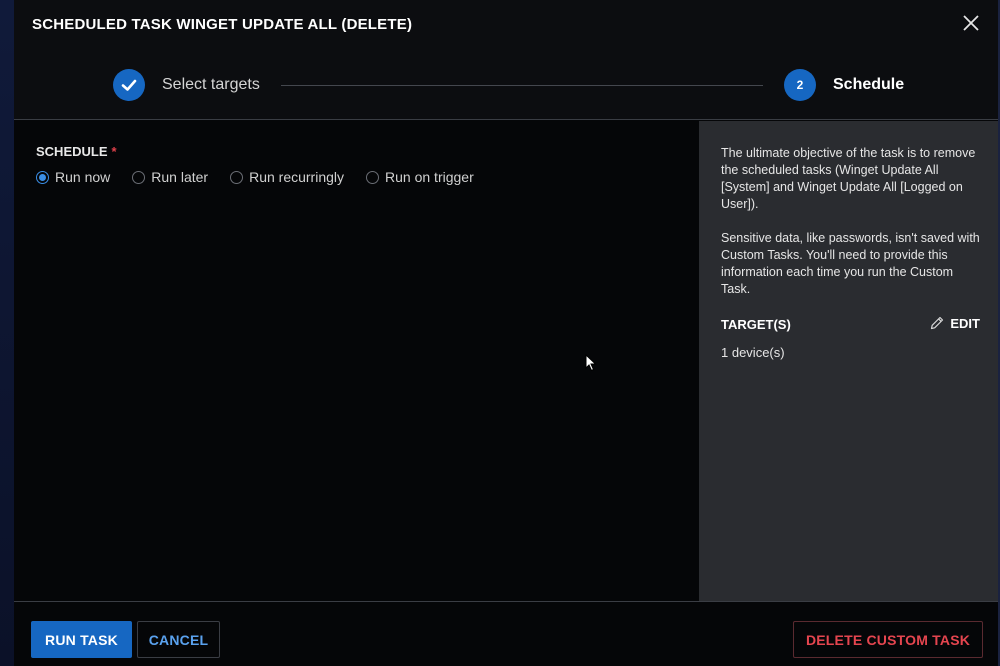 The width and height of the screenshot is (1000, 666). I want to click on radio-run-recurringly-label: Run recurringly, so click(296, 177).